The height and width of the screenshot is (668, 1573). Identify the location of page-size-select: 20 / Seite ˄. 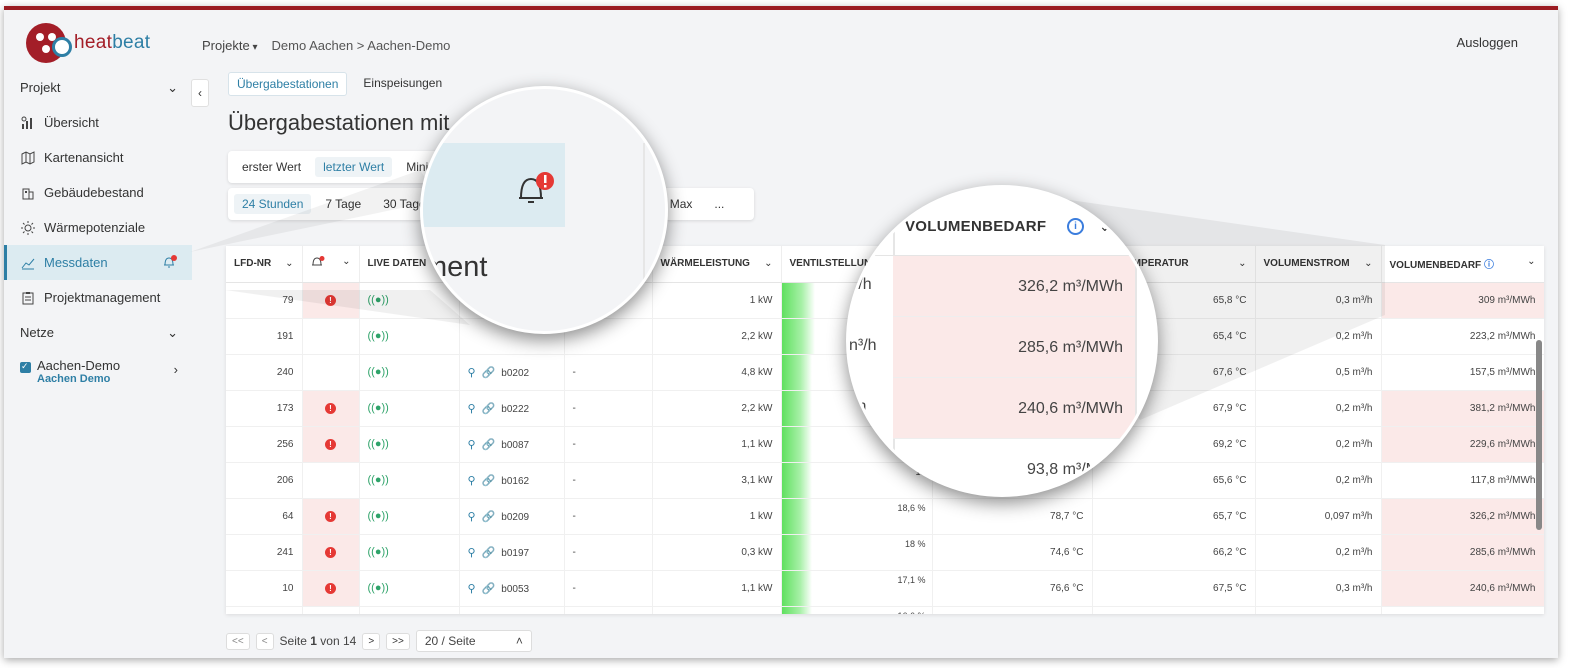
(473, 641).